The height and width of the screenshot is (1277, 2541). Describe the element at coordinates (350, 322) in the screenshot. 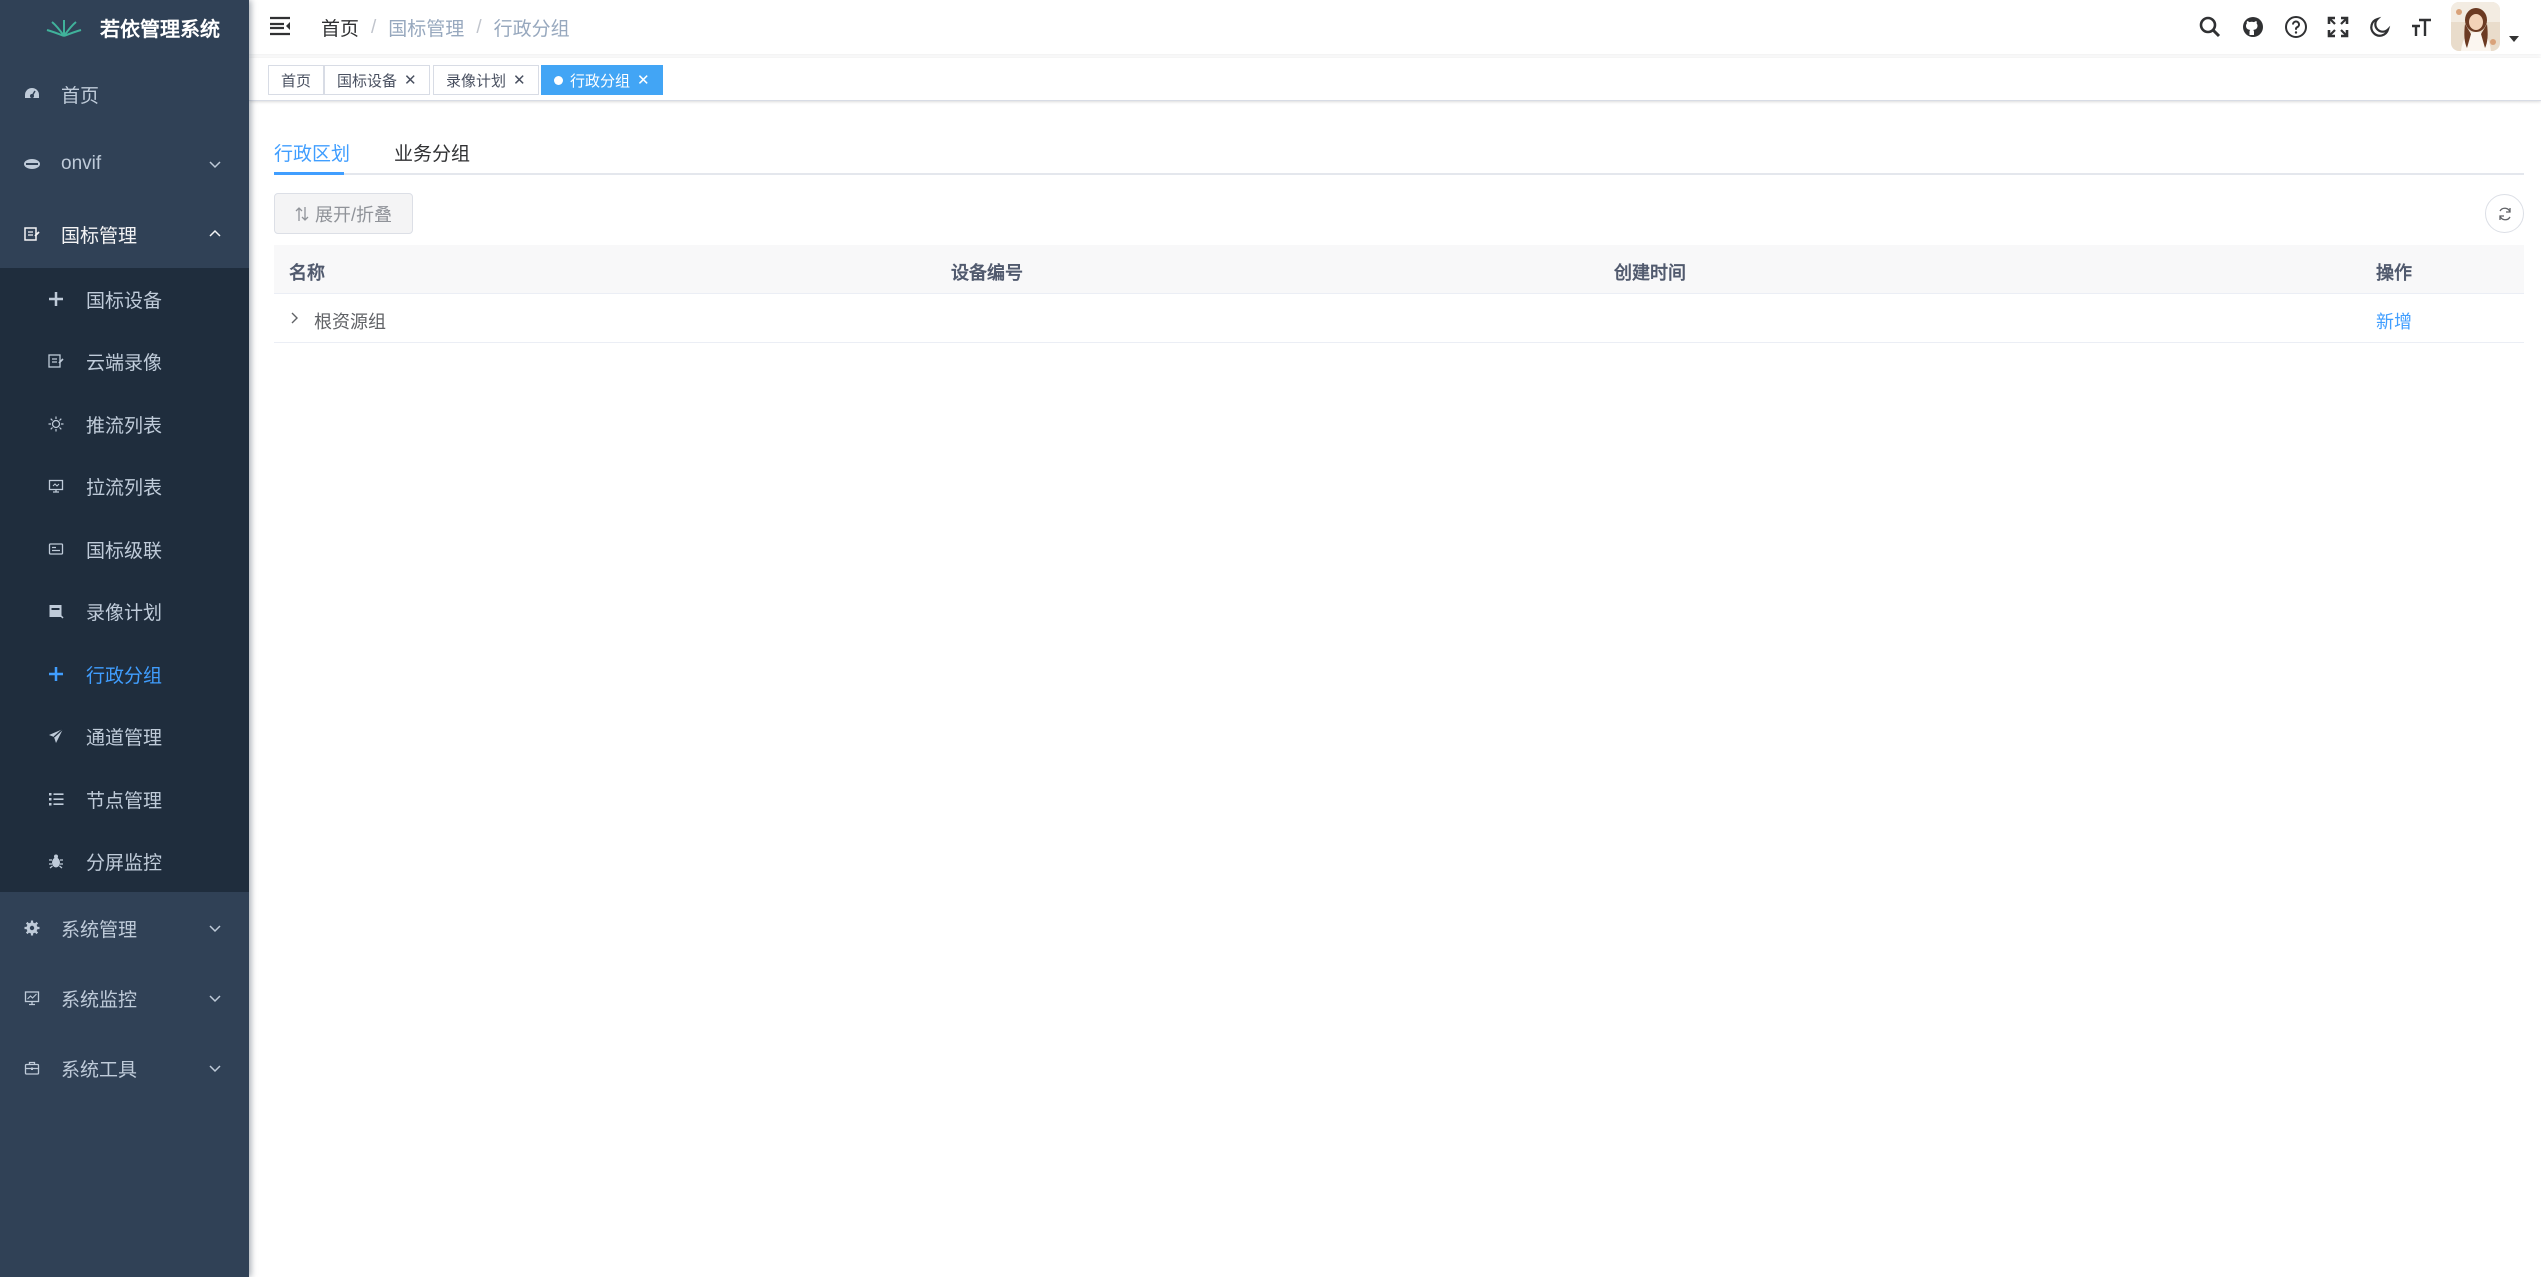

I see `row-name: 根资源组` at that location.